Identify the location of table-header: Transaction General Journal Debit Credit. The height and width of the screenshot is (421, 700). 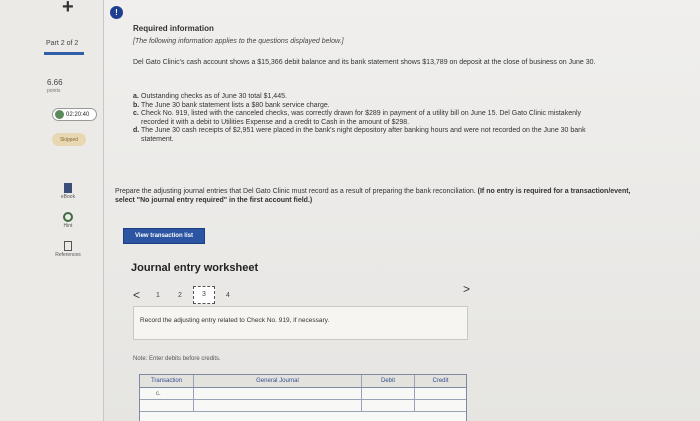
(303, 381).